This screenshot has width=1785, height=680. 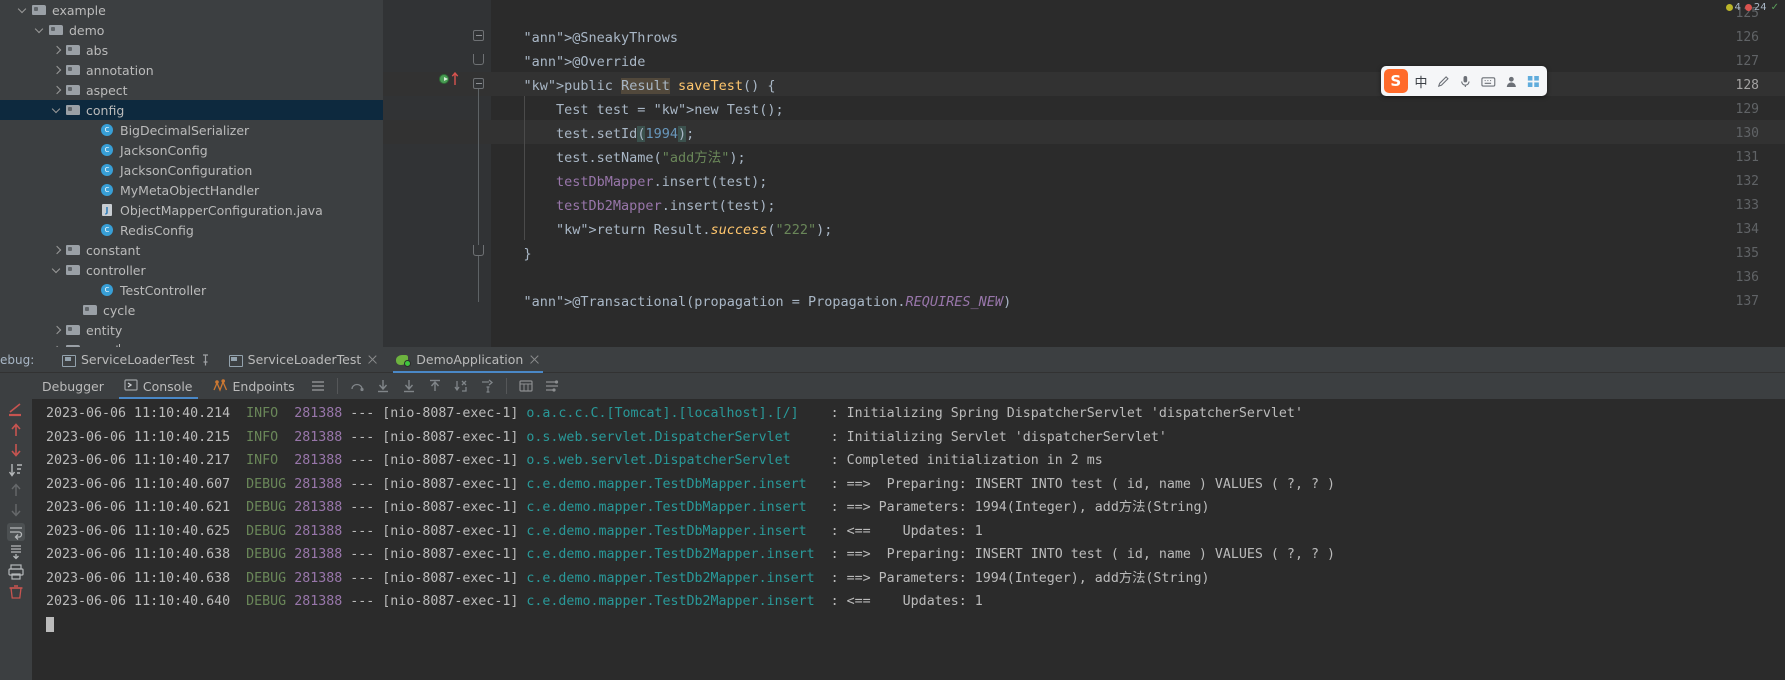 What do you see at coordinates (191, 250) in the screenshot?
I see `tree-item-constant: constant` at bounding box center [191, 250].